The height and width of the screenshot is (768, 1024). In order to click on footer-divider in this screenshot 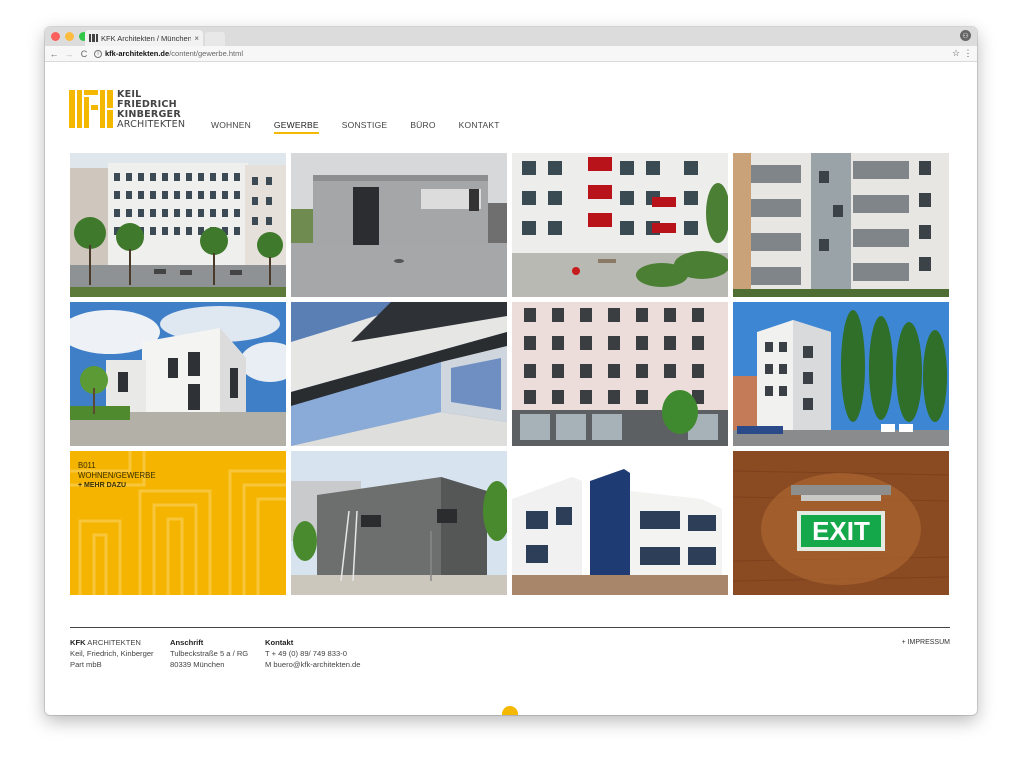, I will do `click(510, 627)`.